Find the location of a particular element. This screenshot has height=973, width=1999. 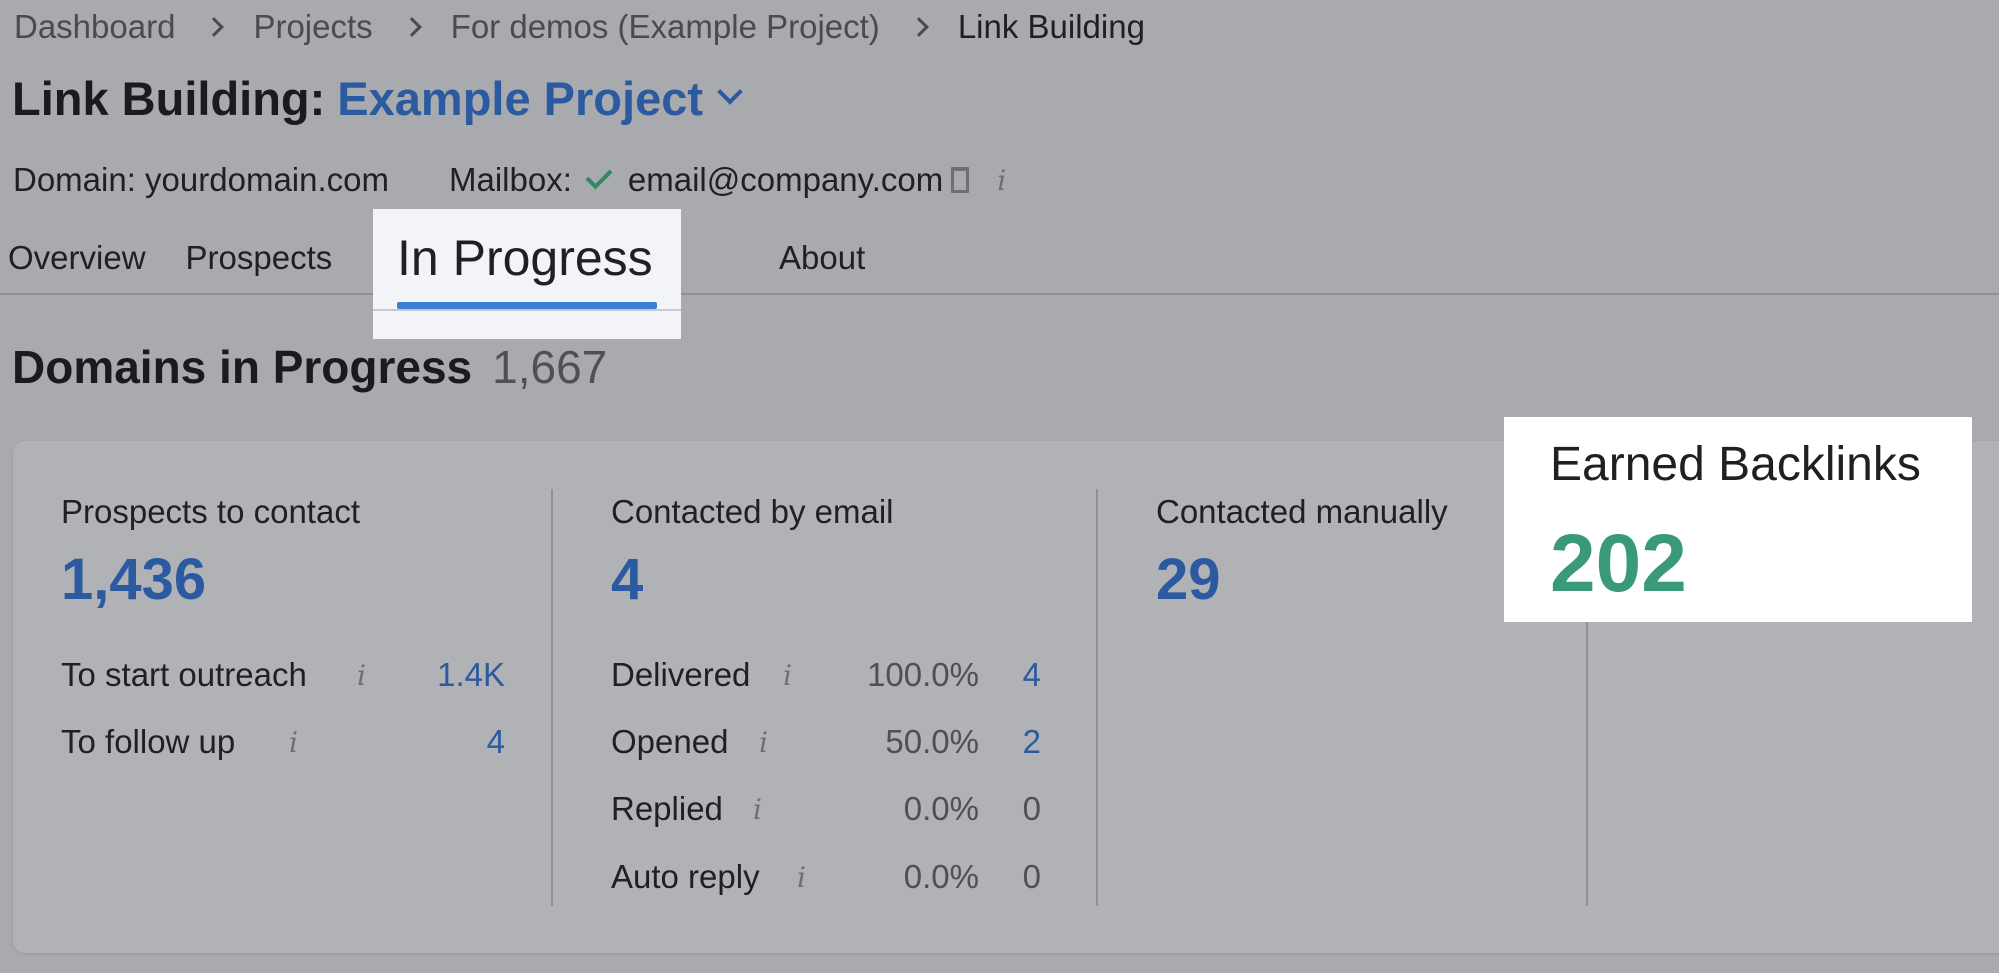

tab-bar: Overview Prospects itor About is located at coordinates (436, 258).